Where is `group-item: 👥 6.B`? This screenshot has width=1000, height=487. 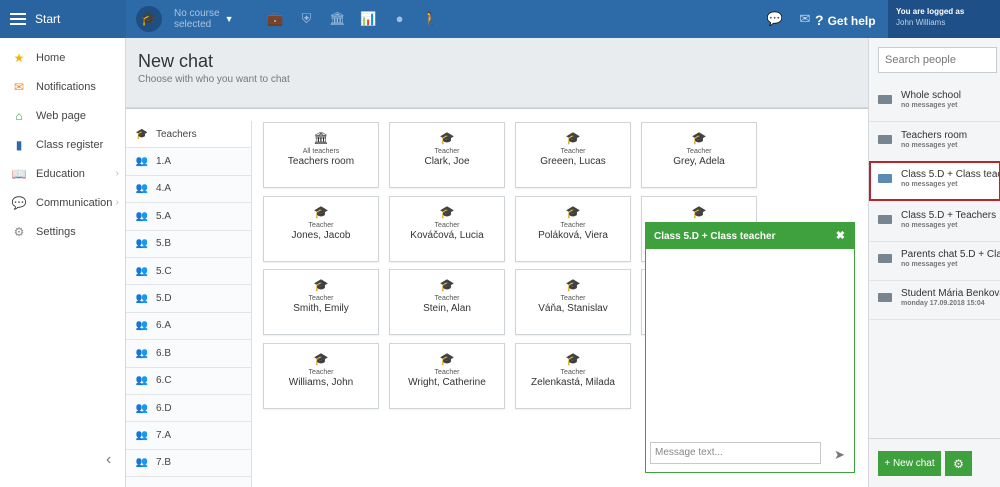
group-item: 👥 6.B is located at coordinates (188, 354).